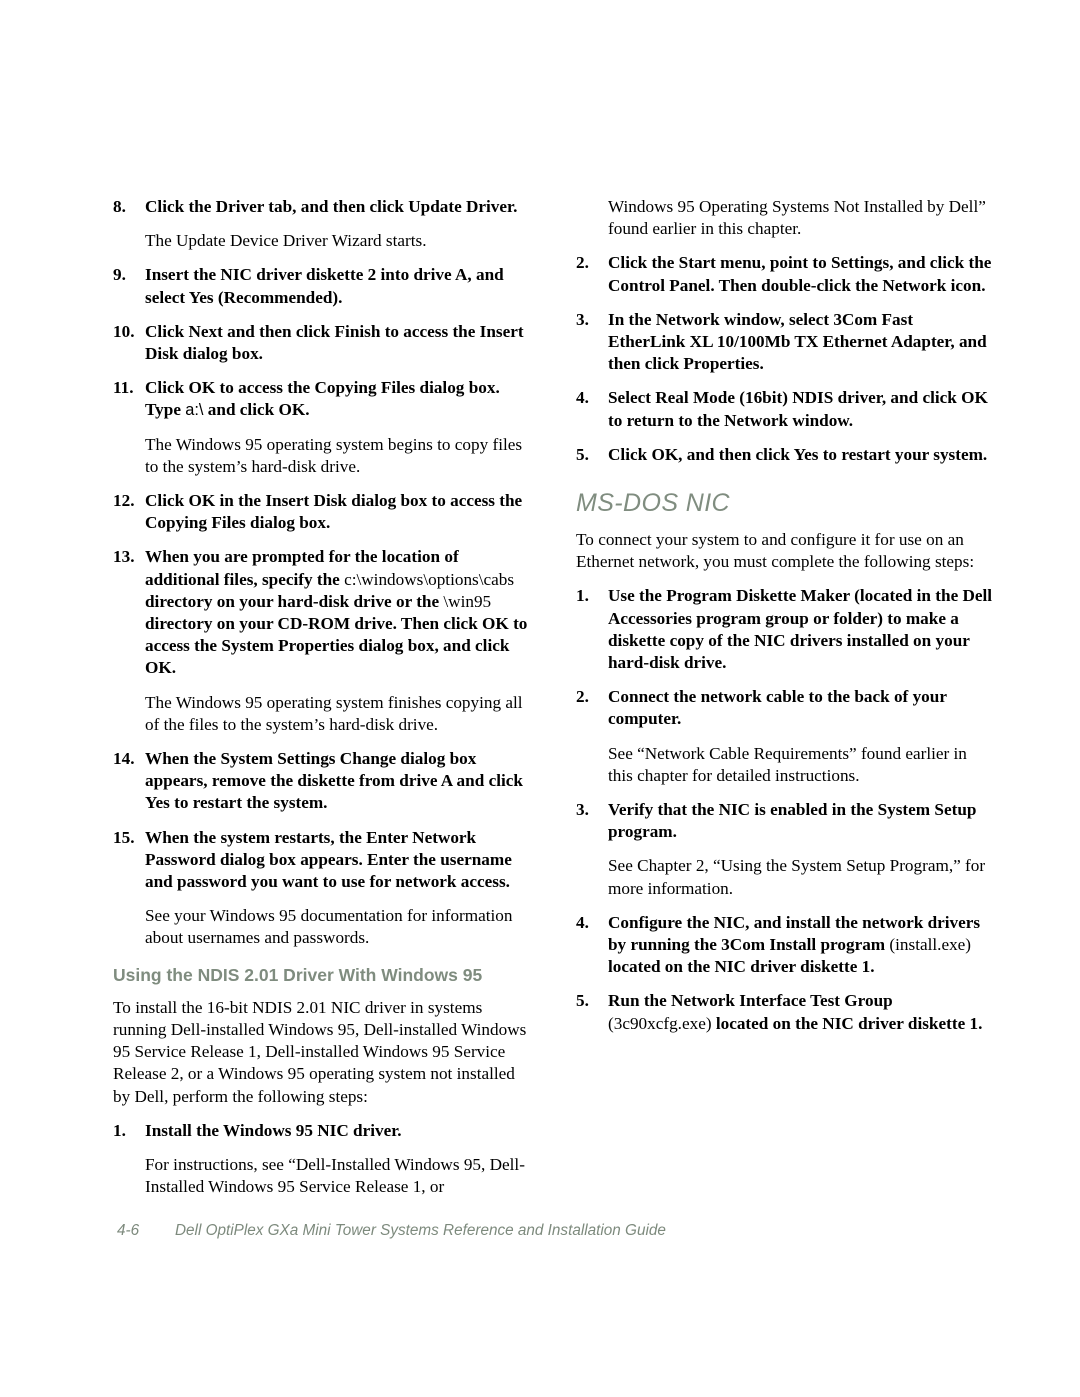  Describe the element at coordinates (124, 759) in the screenshot. I see `step-number: 14.` at that location.